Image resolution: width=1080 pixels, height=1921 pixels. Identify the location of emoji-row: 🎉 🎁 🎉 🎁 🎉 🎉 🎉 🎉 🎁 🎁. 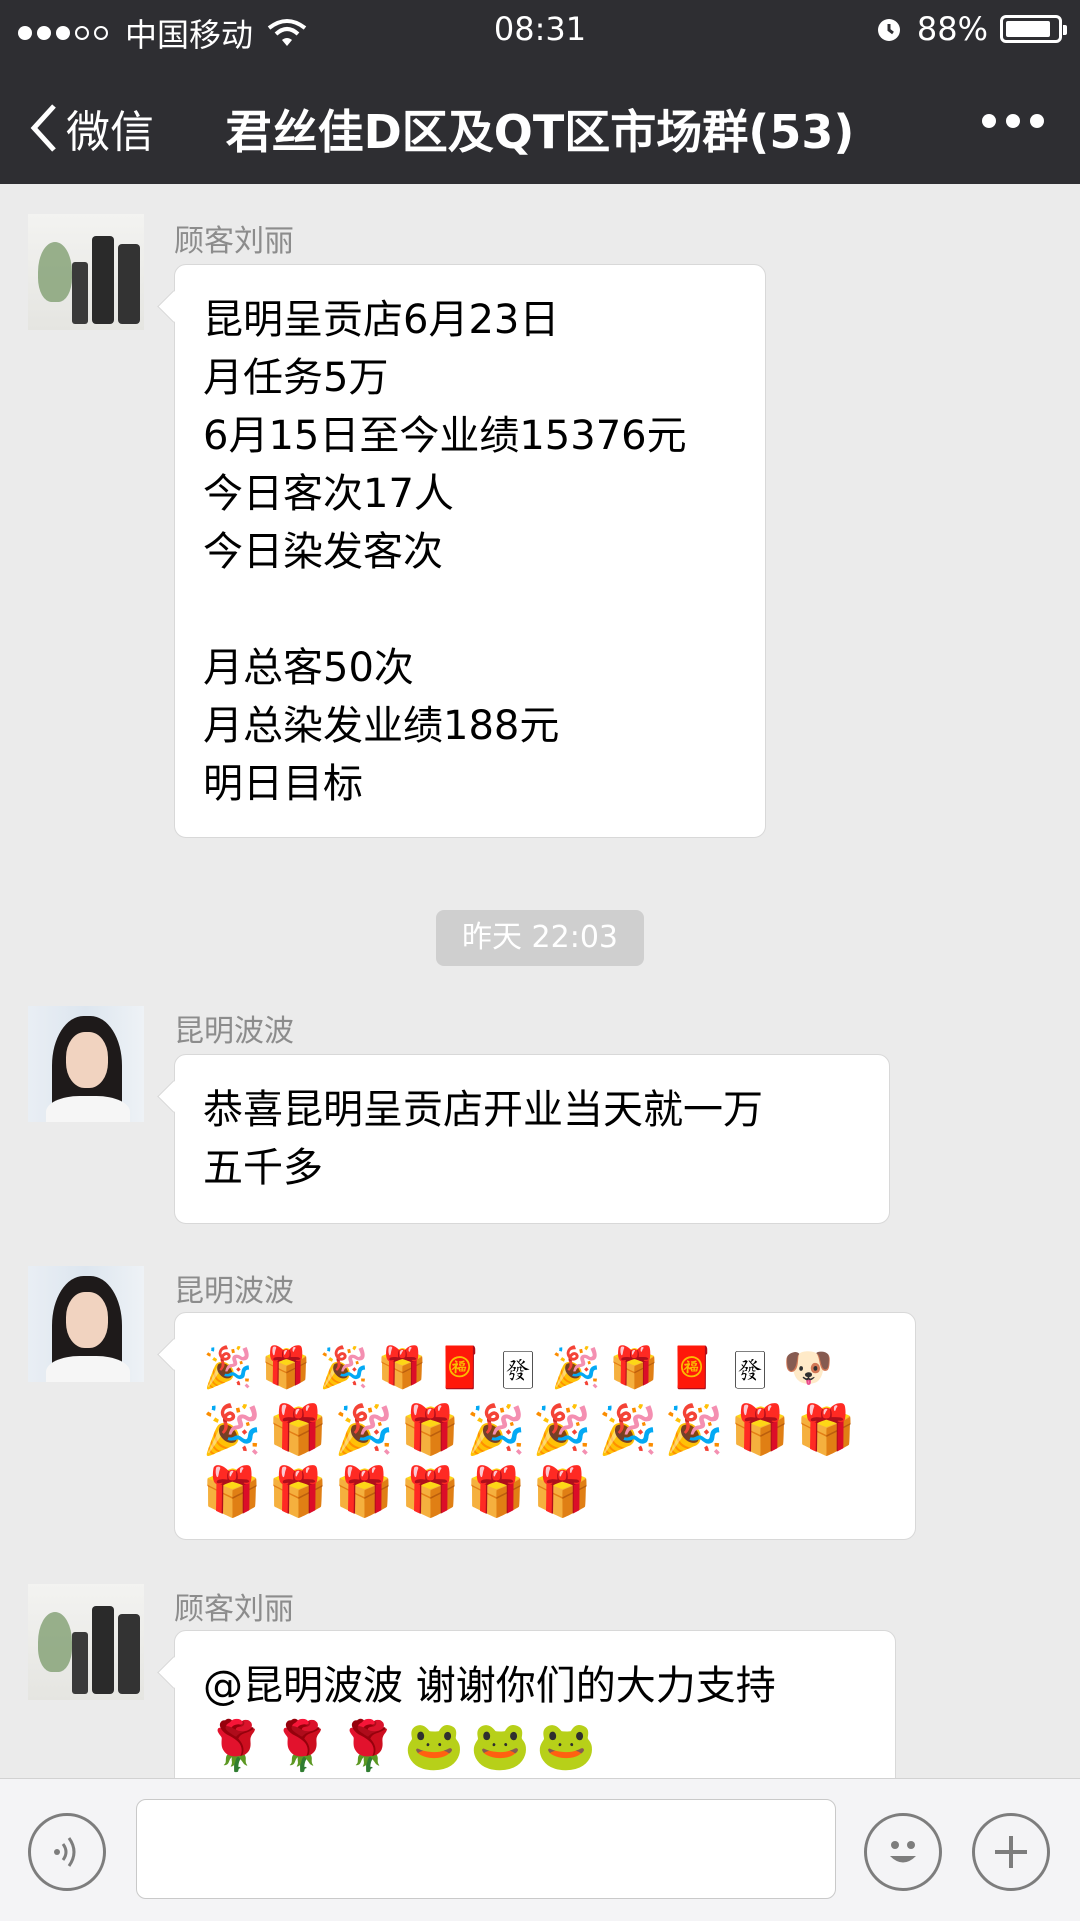
(545, 1430).